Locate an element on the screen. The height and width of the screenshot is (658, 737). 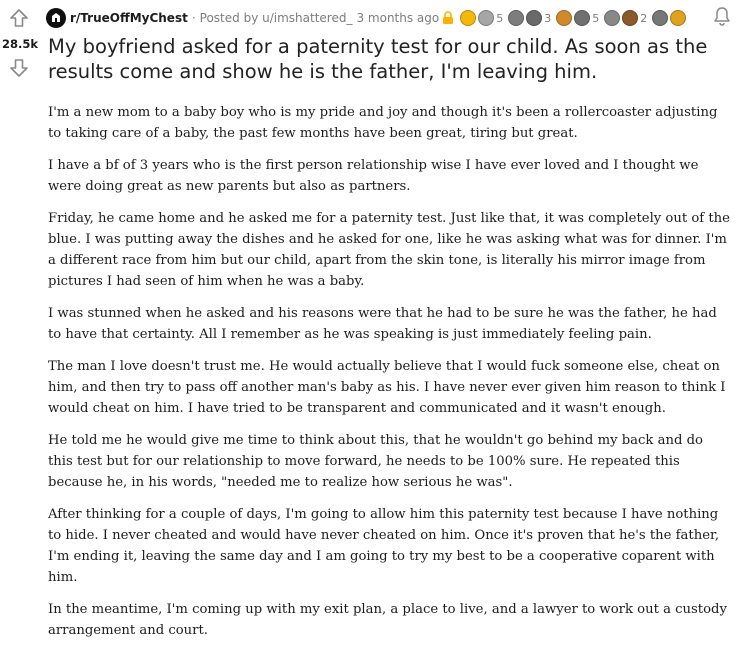
award-bear-icon is located at coordinates (564, 18).